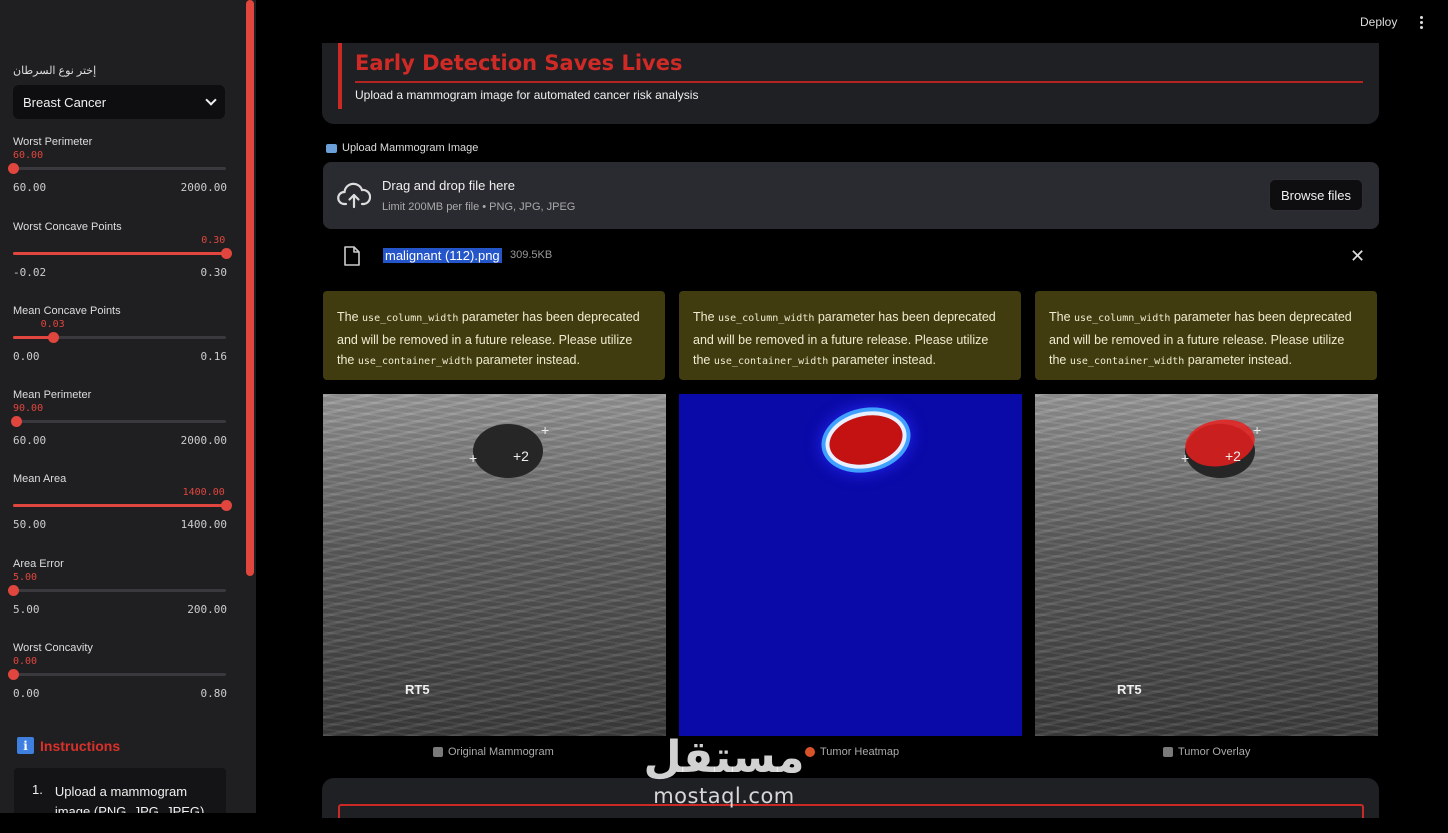 Image resolution: width=1448 pixels, height=833 pixels. I want to click on tumor-heatmap-image, so click(850, 565).